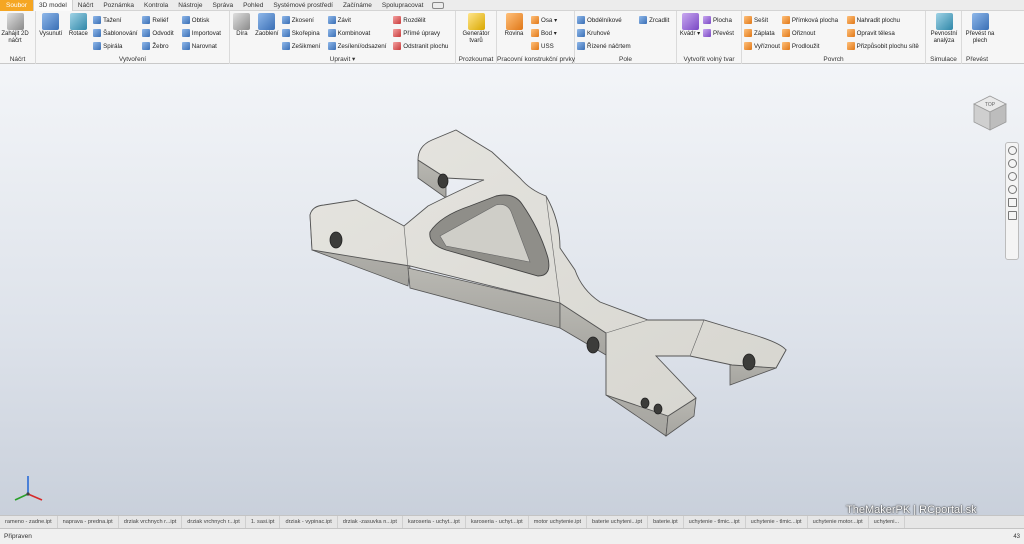 The image size is (1024, 544). What do you see at coordinates (185, 33) in the screenshot?
I see `import-icon` at bounding box center [185, 33].